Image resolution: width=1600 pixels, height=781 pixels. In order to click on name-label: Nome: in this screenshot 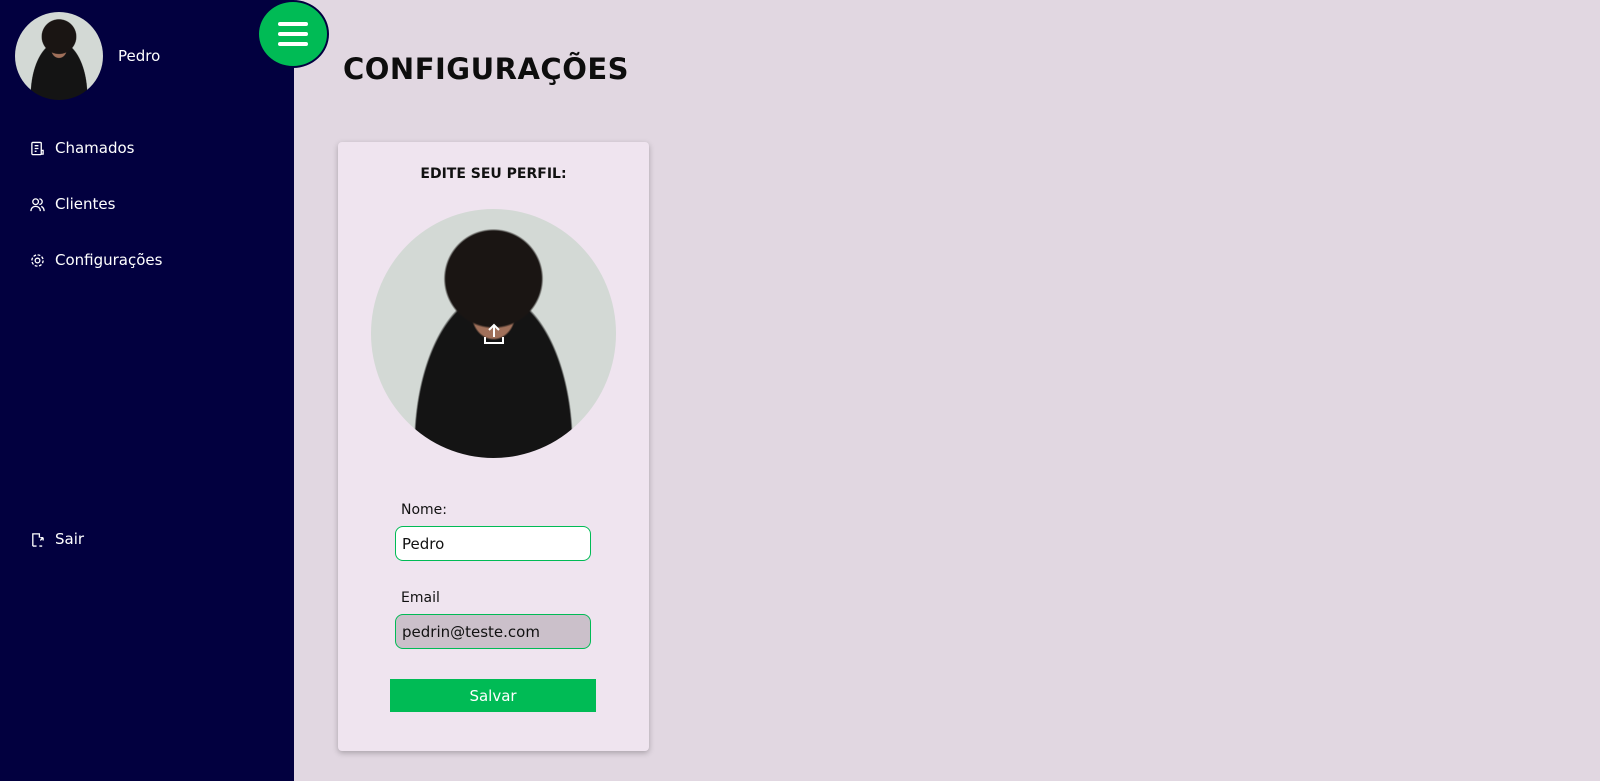, I will do `click(424, 510)`.